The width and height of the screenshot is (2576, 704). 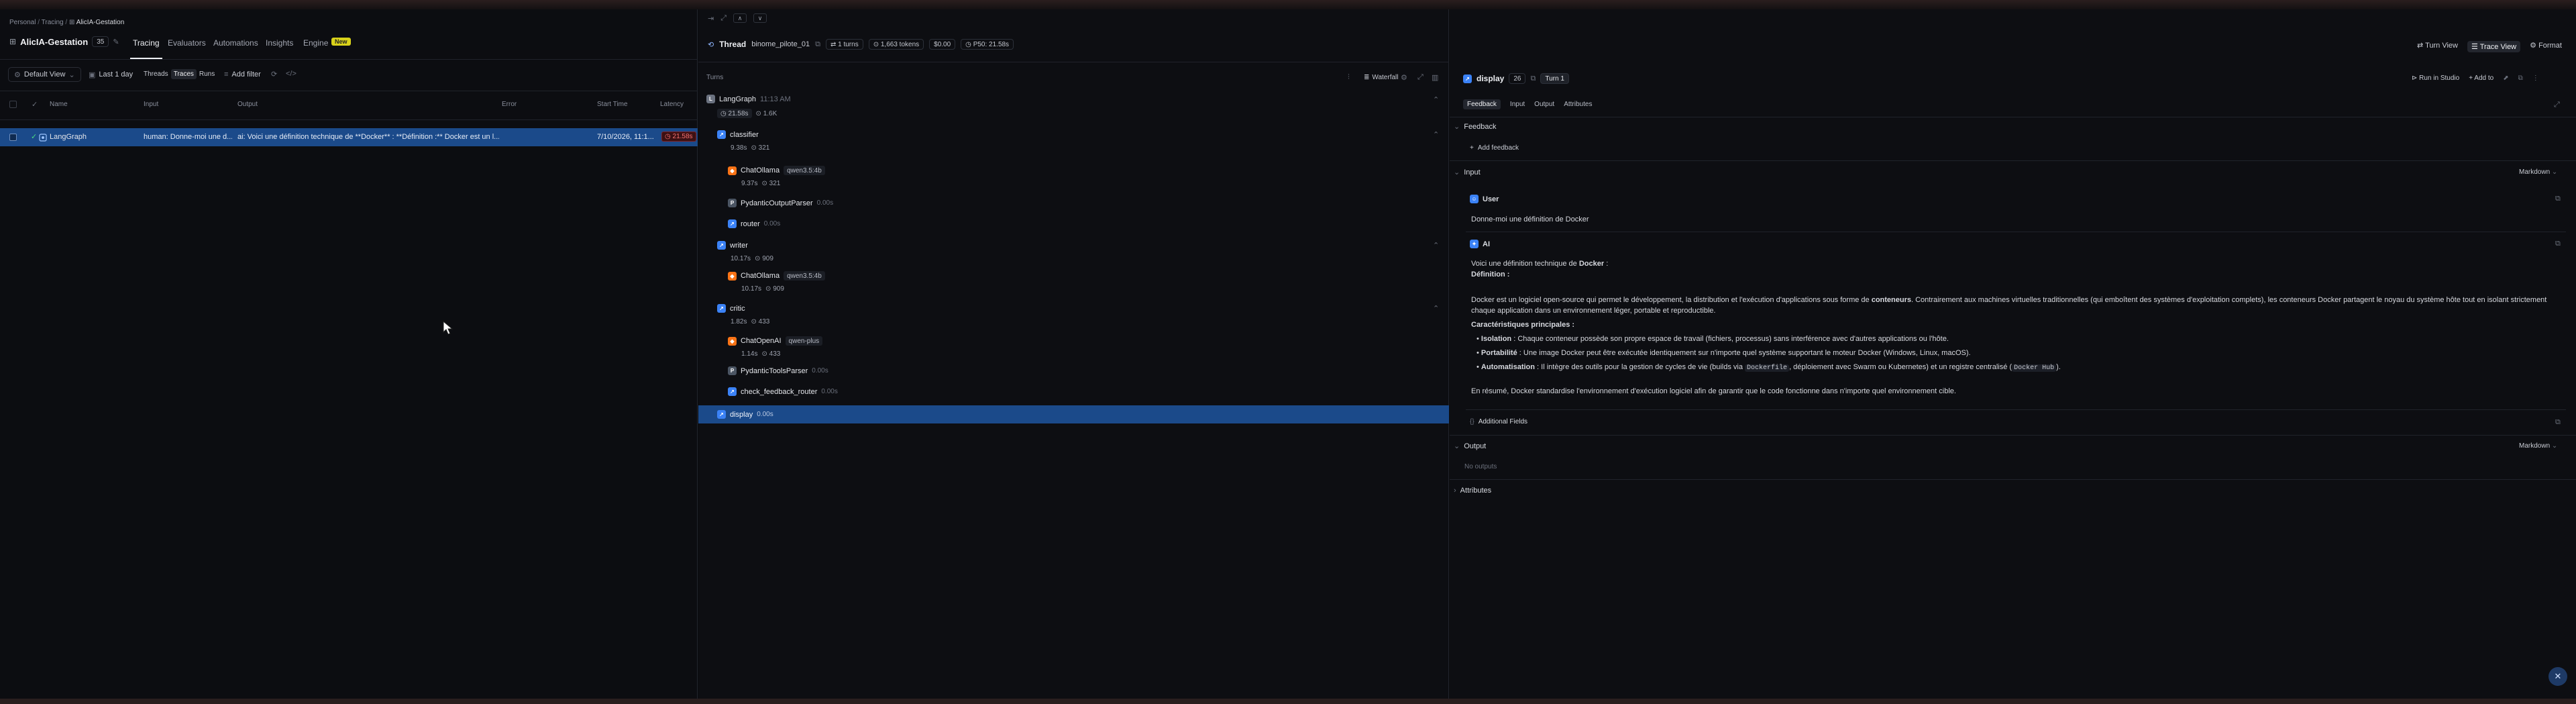 What do you see at coordinates (2437, 46) in the screenshot?
I see `turn-view-button: ⇄ Turn View` at bounding box center [2437, 46].